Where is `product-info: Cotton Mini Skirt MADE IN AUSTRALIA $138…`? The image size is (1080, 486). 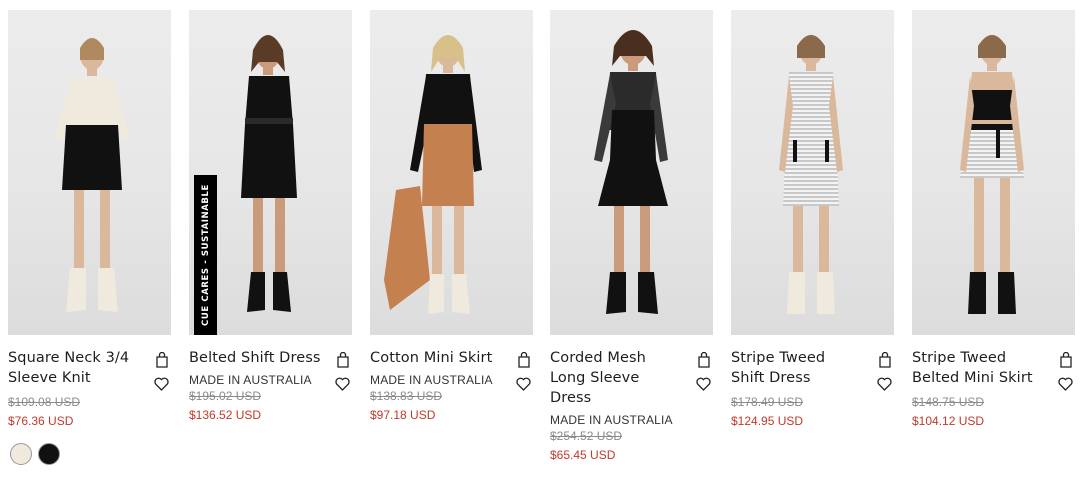
product-info: Cotton Mini Skirt MADE IN AUSTRALIA $138… is located at coordinates (451, 386).